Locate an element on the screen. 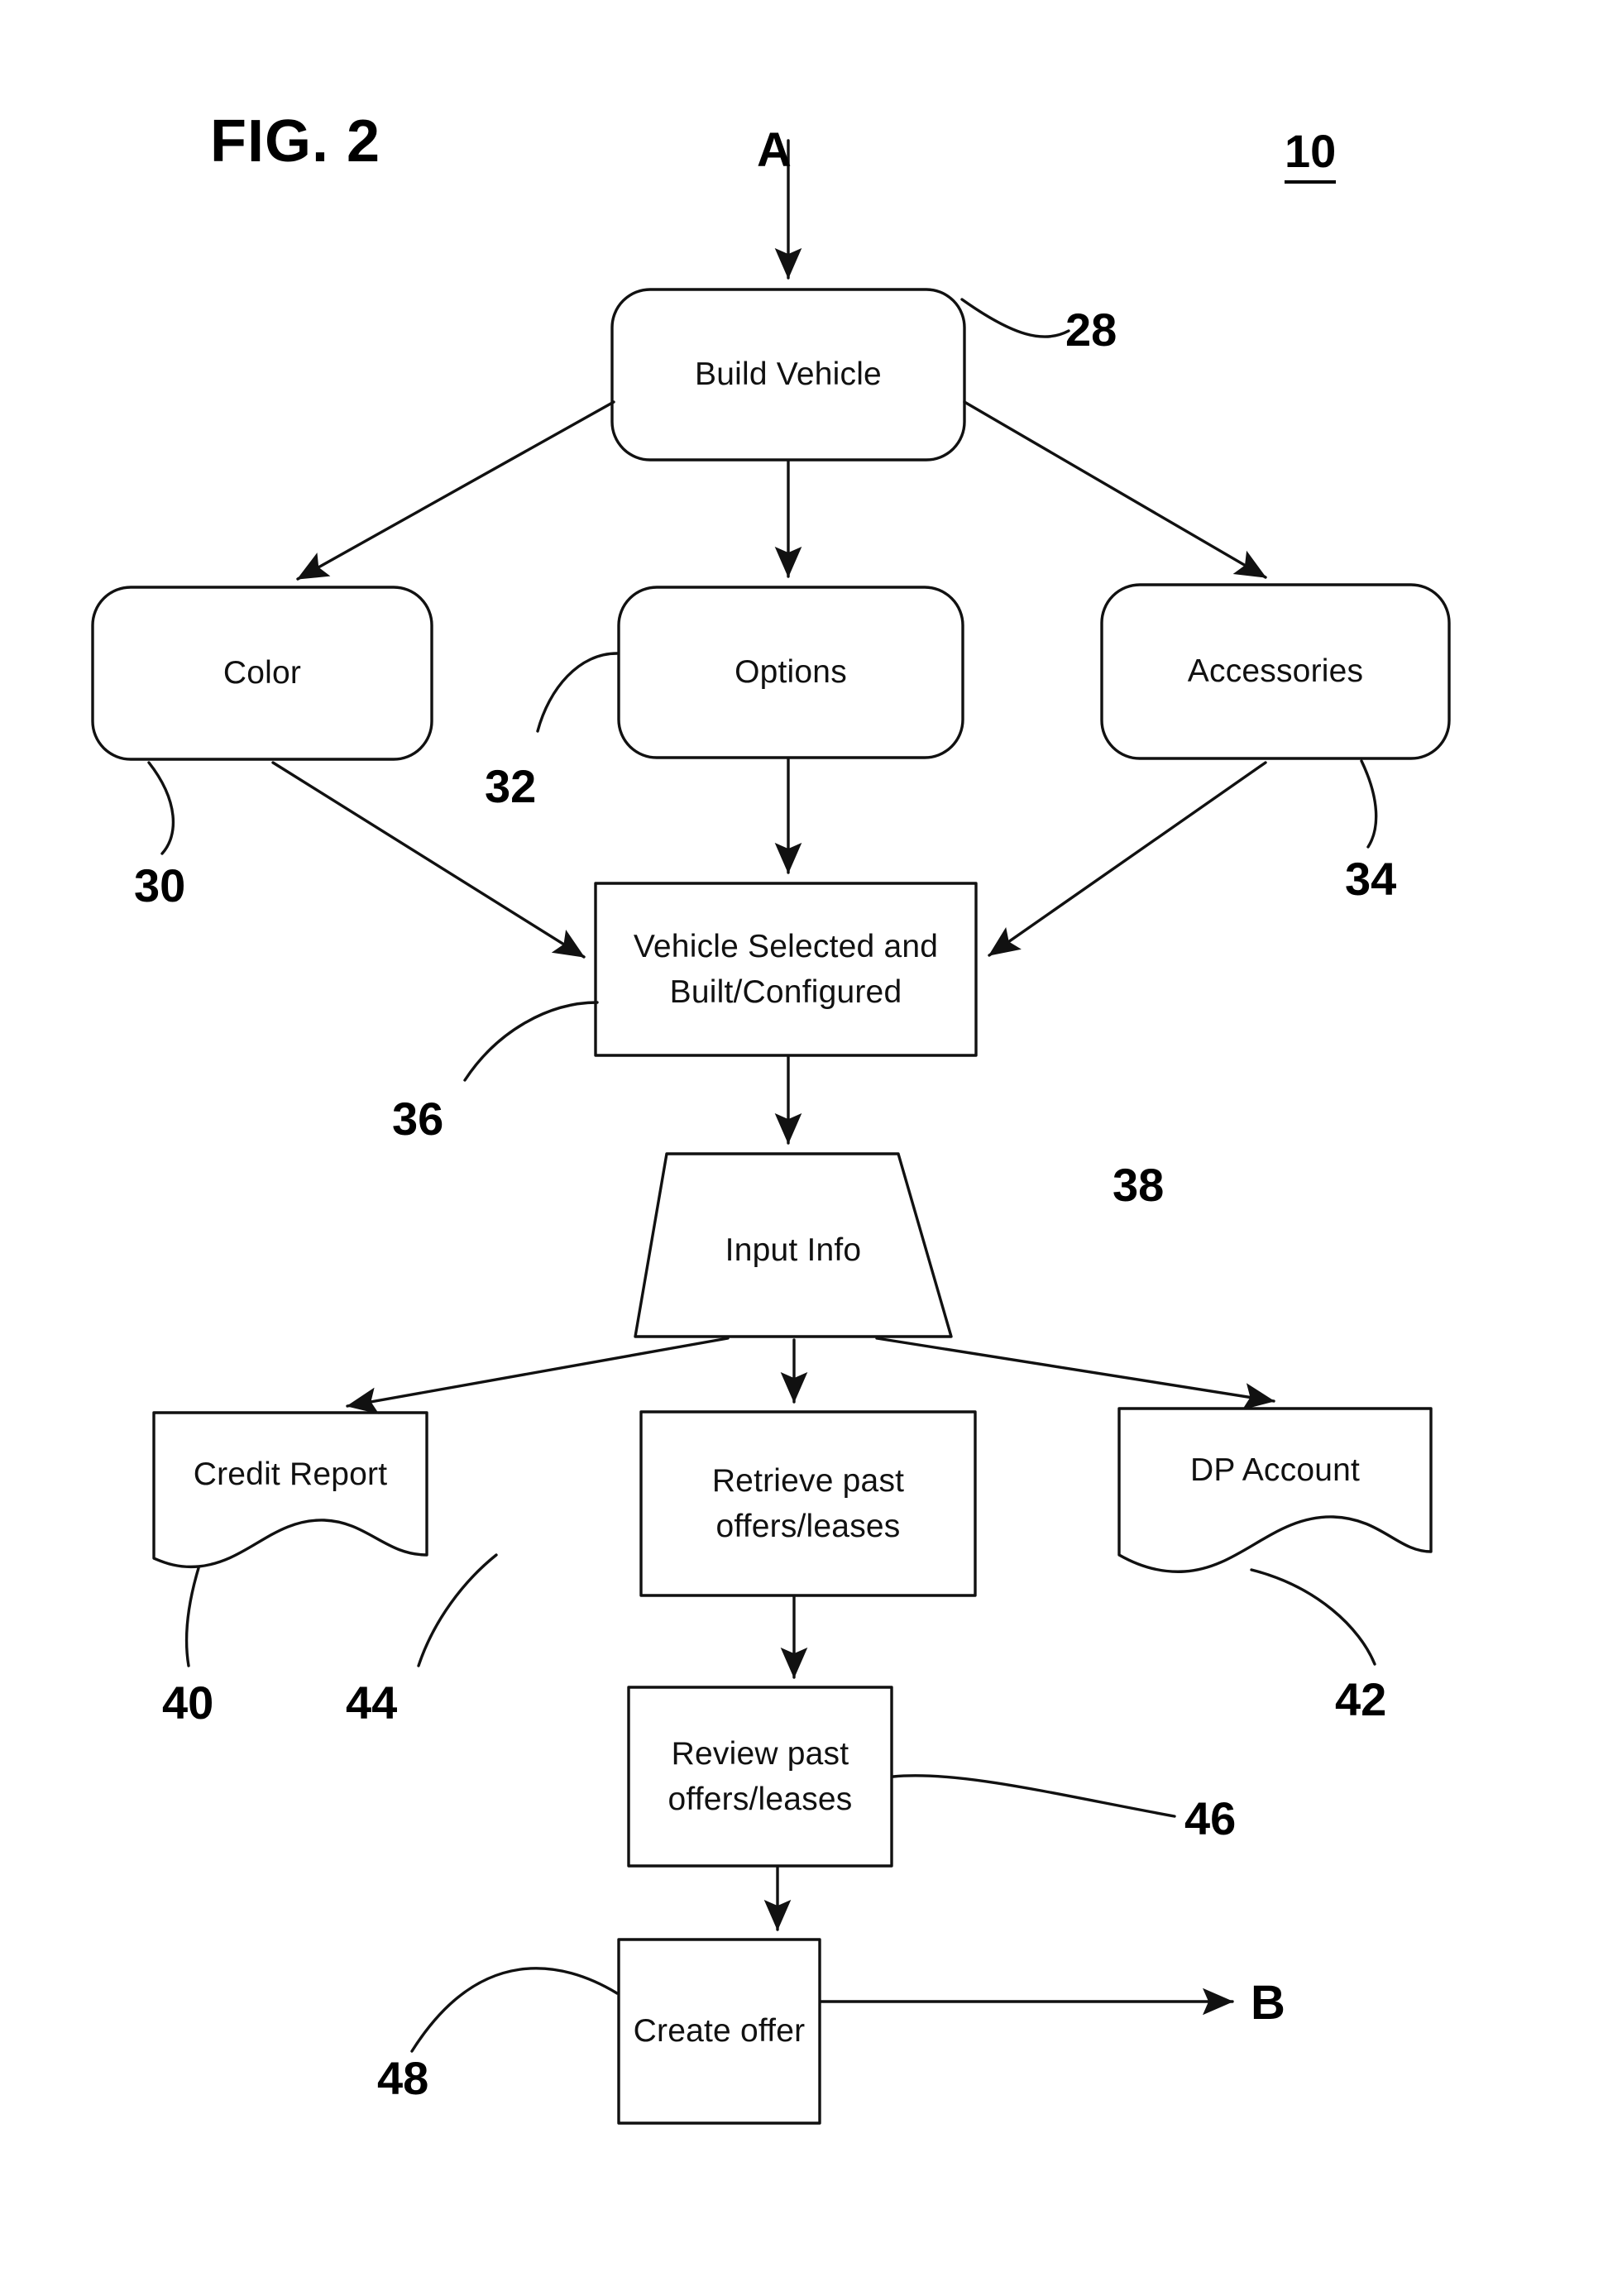 This screenshot has height=2296, width=1603. arrow-color-to-vehicle-selected is located at coordinates (428, 860).